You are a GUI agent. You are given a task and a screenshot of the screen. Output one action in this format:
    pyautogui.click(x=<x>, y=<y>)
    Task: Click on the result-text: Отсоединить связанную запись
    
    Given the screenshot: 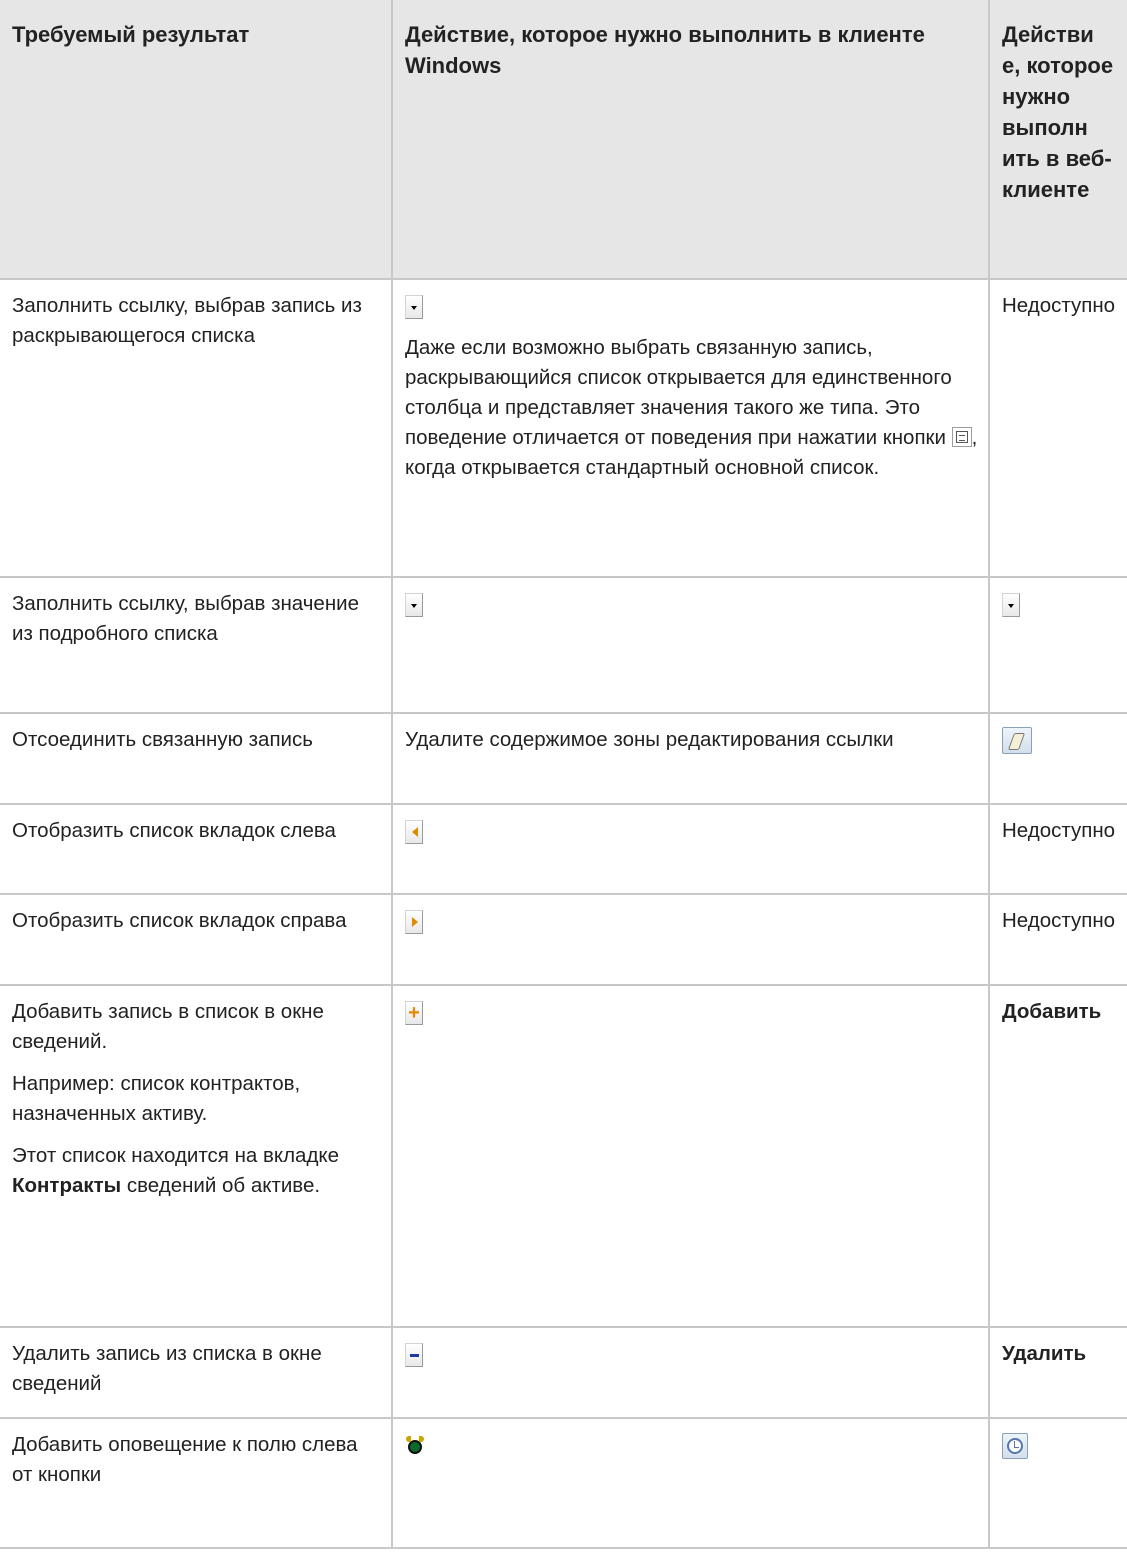 What is the action you would take?
    pyautogui.click(x=162, y=739)
    